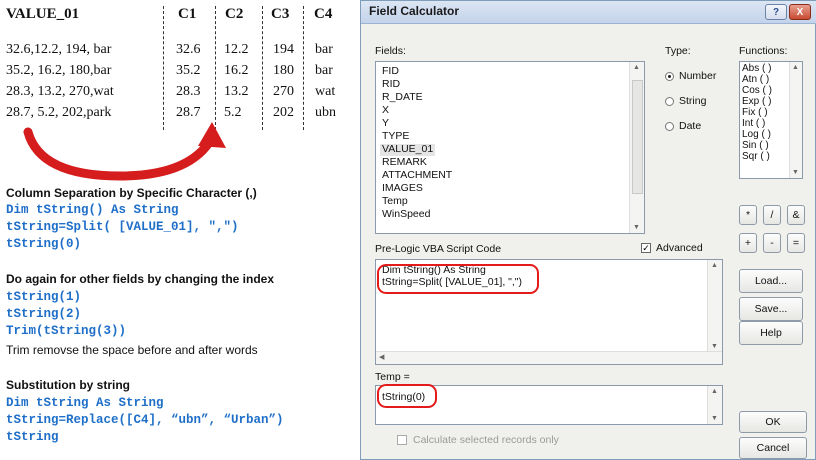  I want to click on type-string-radio, so click(669, 101).